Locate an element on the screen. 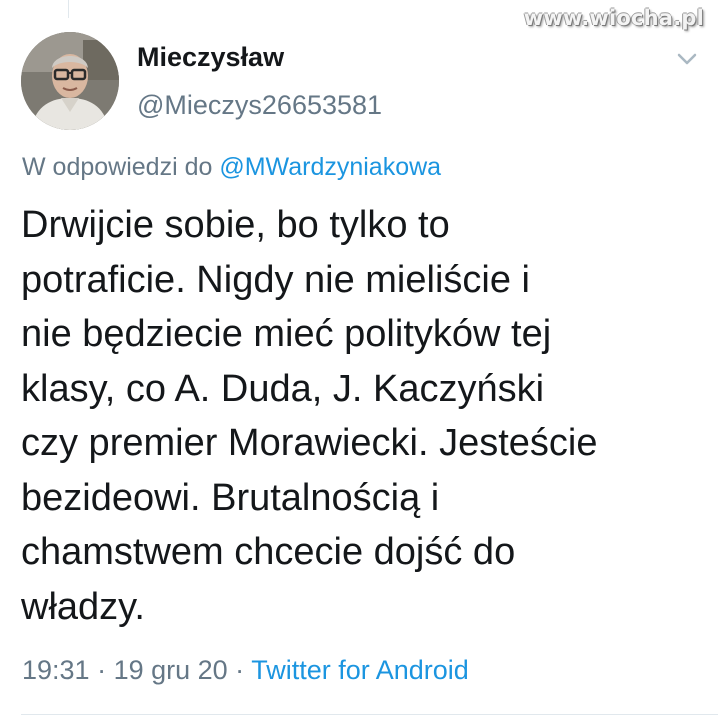  tweet-time: 19:31 is located at coordinates (56, 670).